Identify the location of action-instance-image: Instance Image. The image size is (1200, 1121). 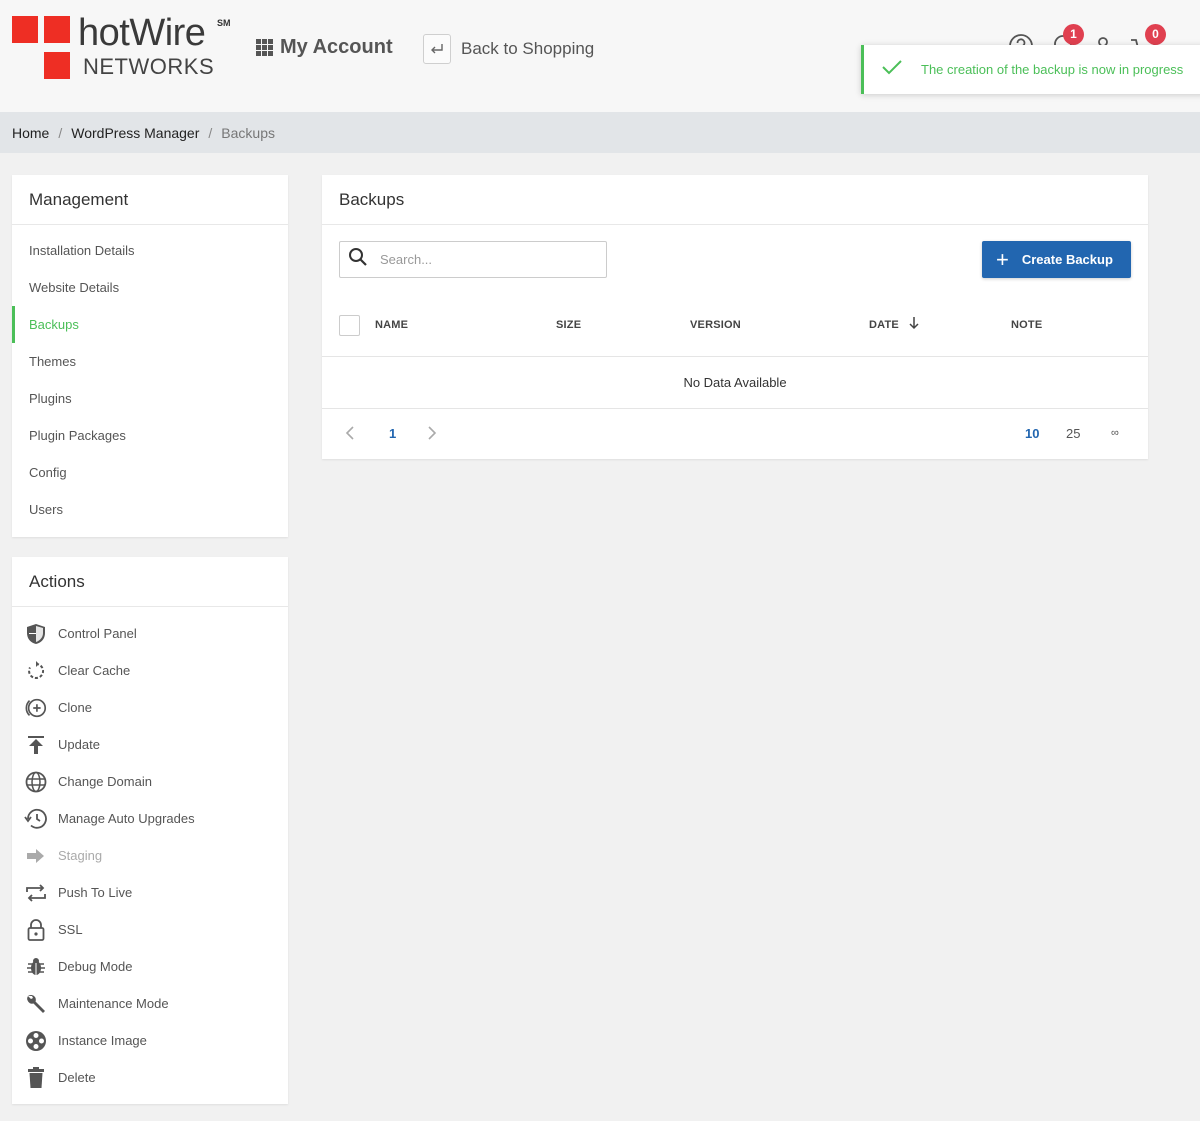
(150, 1040).